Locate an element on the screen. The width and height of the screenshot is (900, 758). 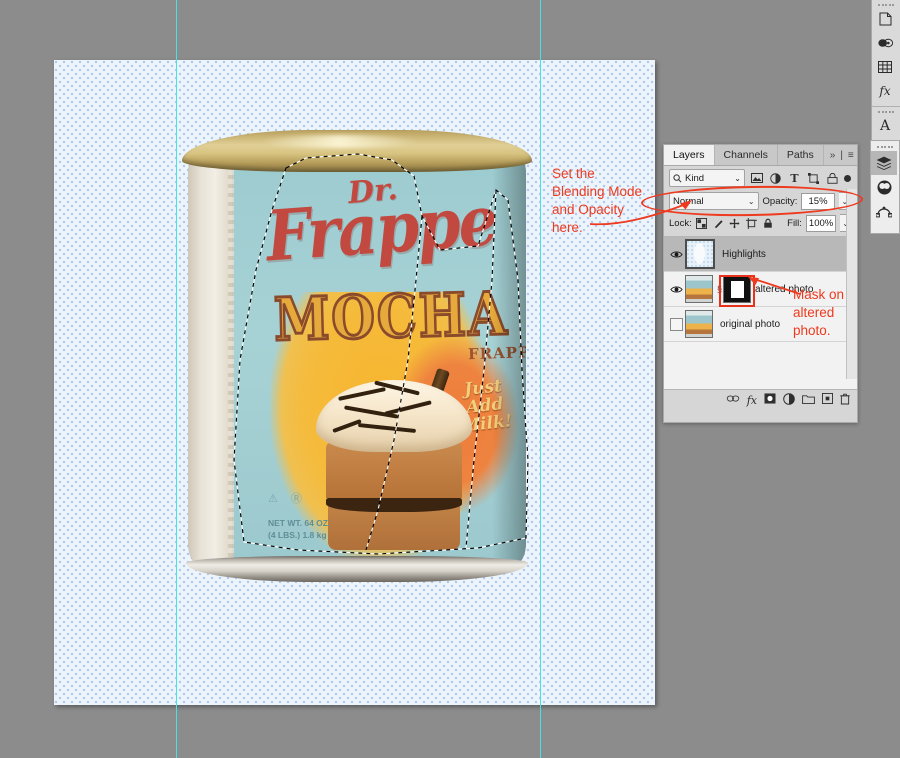
annotation-line: photo. is located at coordinates (812, 330).